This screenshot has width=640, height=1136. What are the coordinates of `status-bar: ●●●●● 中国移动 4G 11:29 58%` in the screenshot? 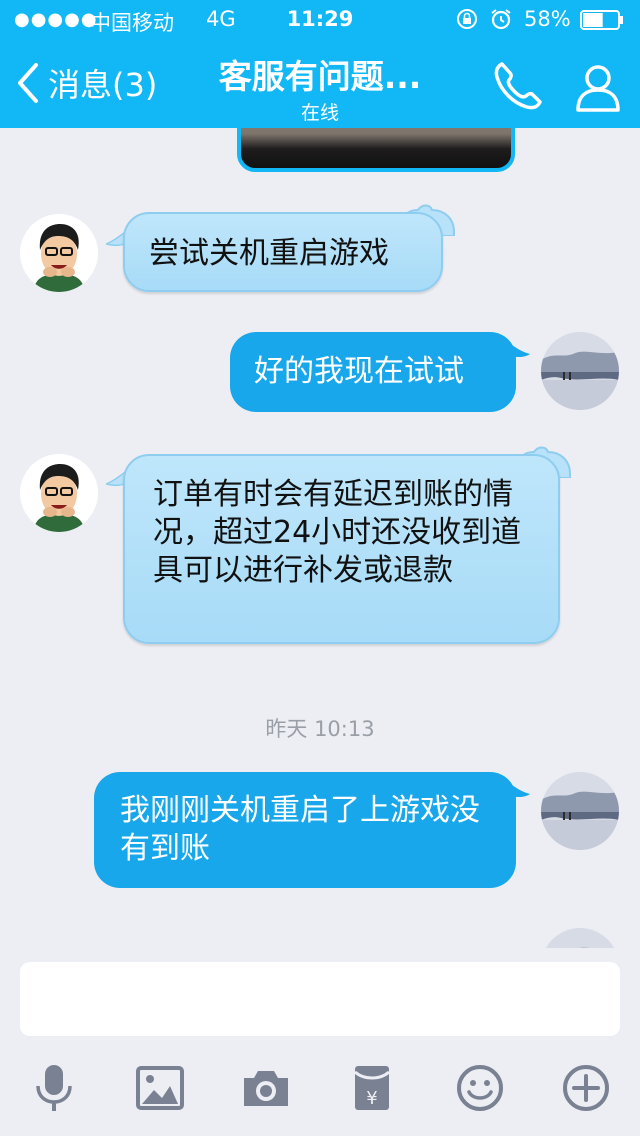 It's located at (320, 20).